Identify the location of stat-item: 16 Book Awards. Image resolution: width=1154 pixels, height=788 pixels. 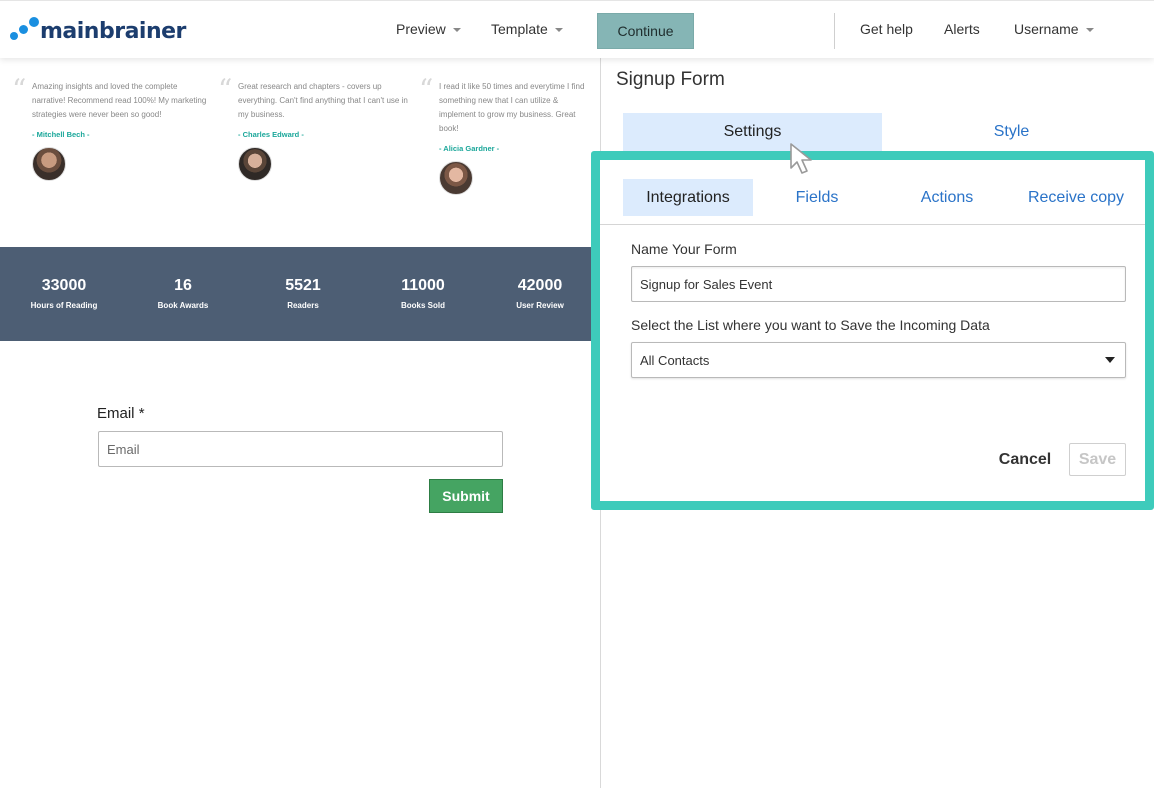
(183, 293).